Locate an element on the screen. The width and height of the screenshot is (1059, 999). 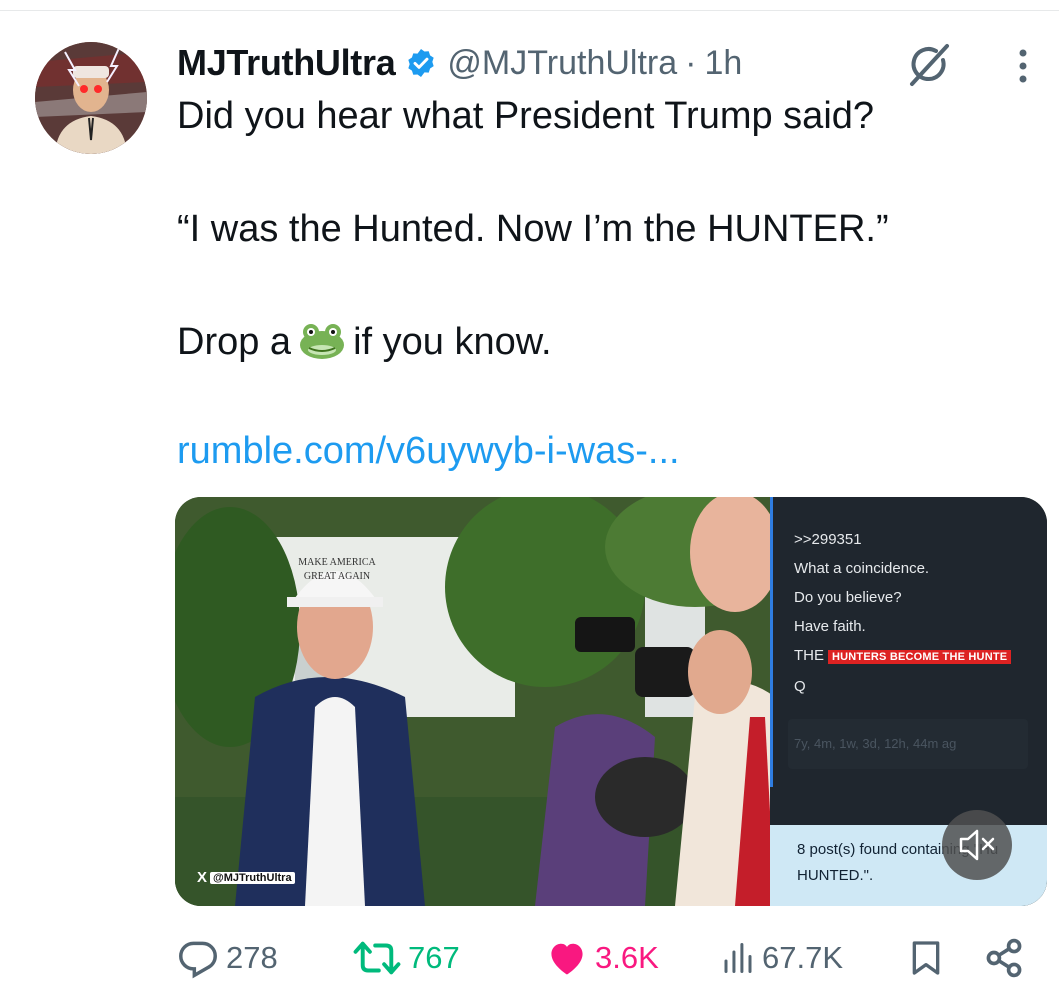
hat-text: GREAT AGAIN is located at coordinates (337, 576).